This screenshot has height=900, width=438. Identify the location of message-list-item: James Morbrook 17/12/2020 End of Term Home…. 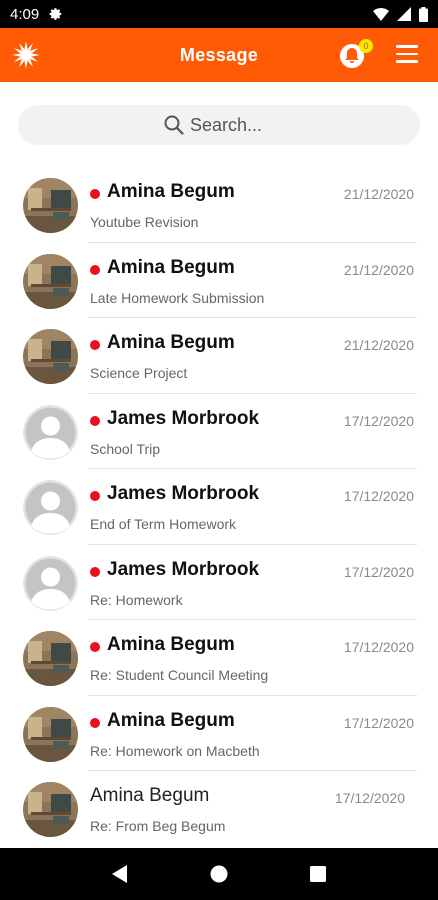
(219, 507).